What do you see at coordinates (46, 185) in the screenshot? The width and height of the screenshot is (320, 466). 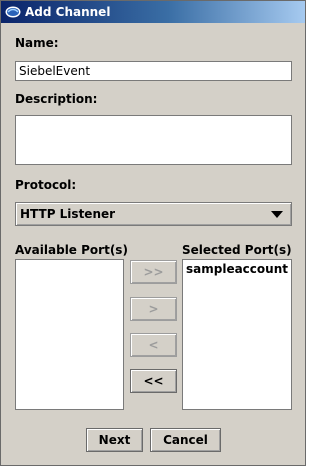 I see `protocol-label: Protocol:` at bounding box center [46, 185].